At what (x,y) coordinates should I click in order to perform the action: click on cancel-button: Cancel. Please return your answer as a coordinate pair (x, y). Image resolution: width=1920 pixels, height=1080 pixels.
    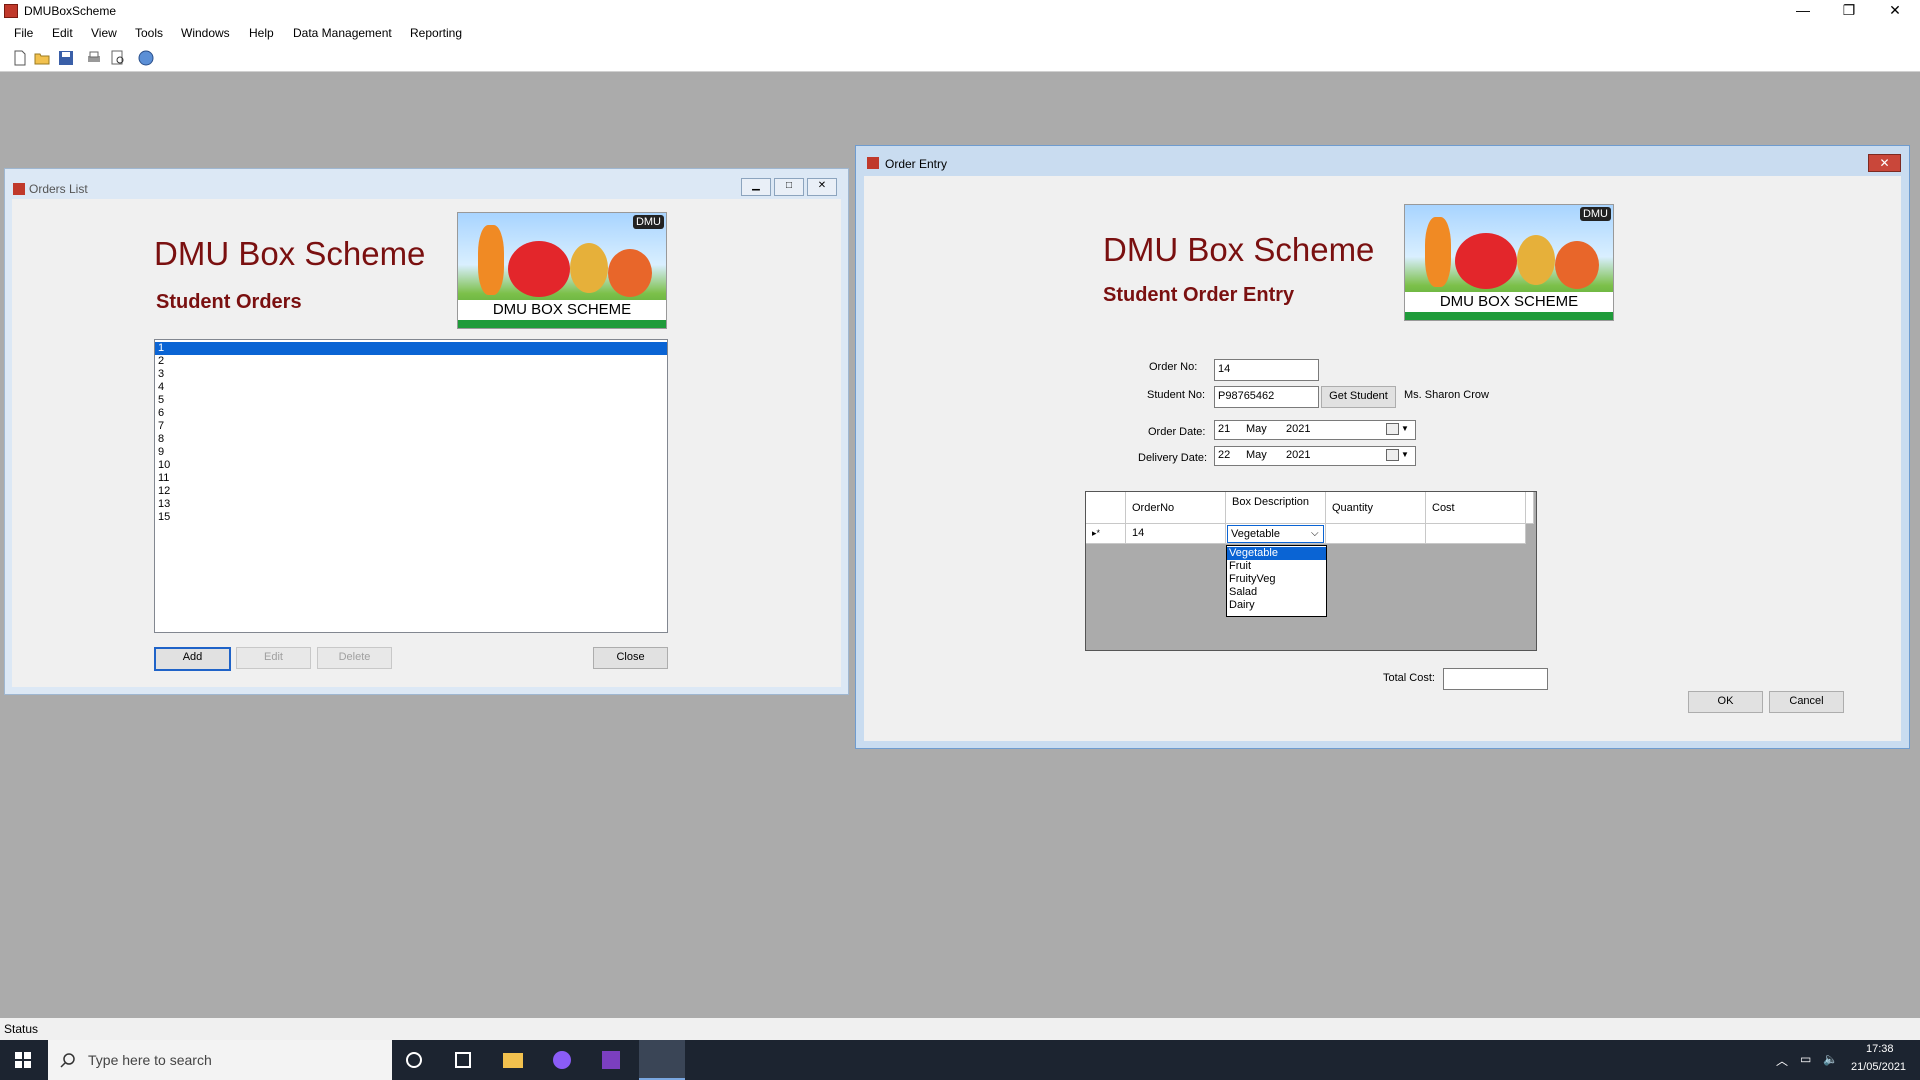
    Looking at the image, I should click on (1806, 702).